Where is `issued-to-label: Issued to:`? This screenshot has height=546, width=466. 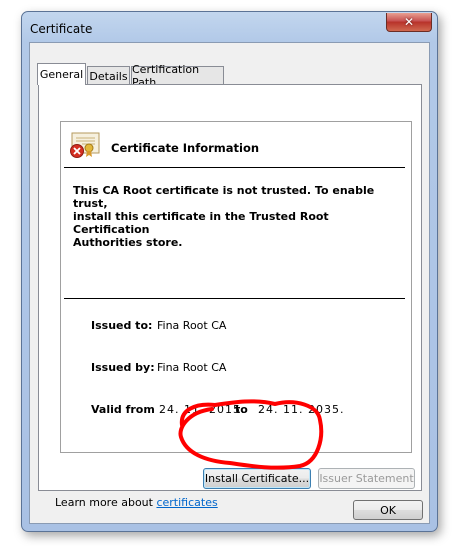
issued-to-label: Issued to: is located at coordinates (122, 325).